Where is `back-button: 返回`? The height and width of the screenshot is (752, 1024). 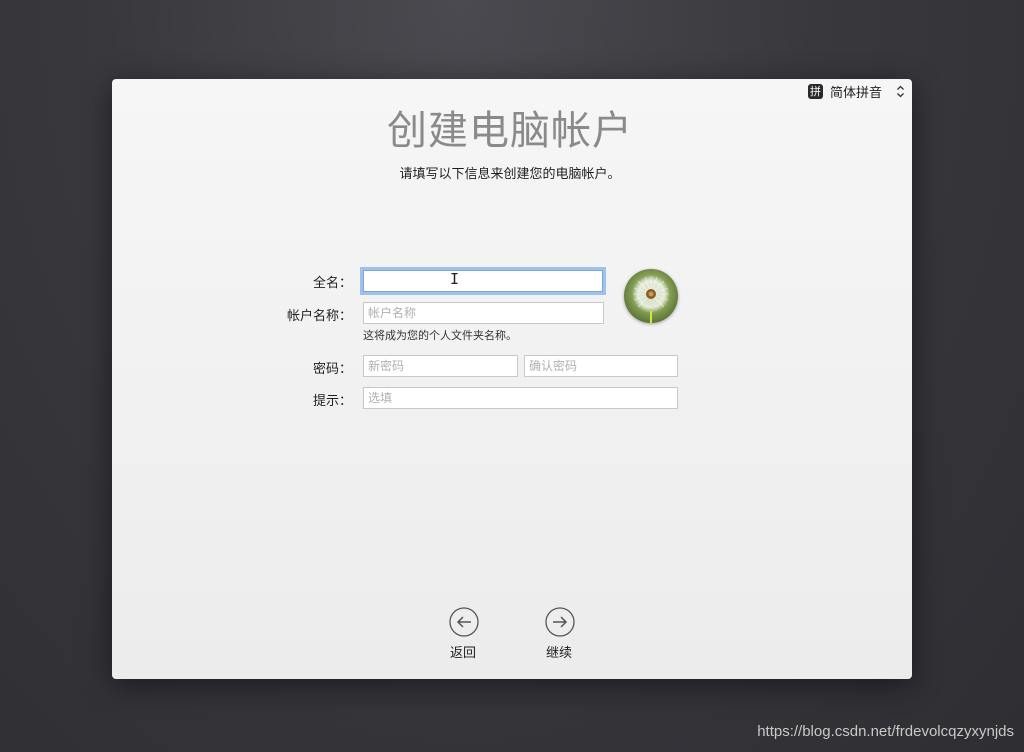
back-button: 返回 is located at coordinates (463, 634).